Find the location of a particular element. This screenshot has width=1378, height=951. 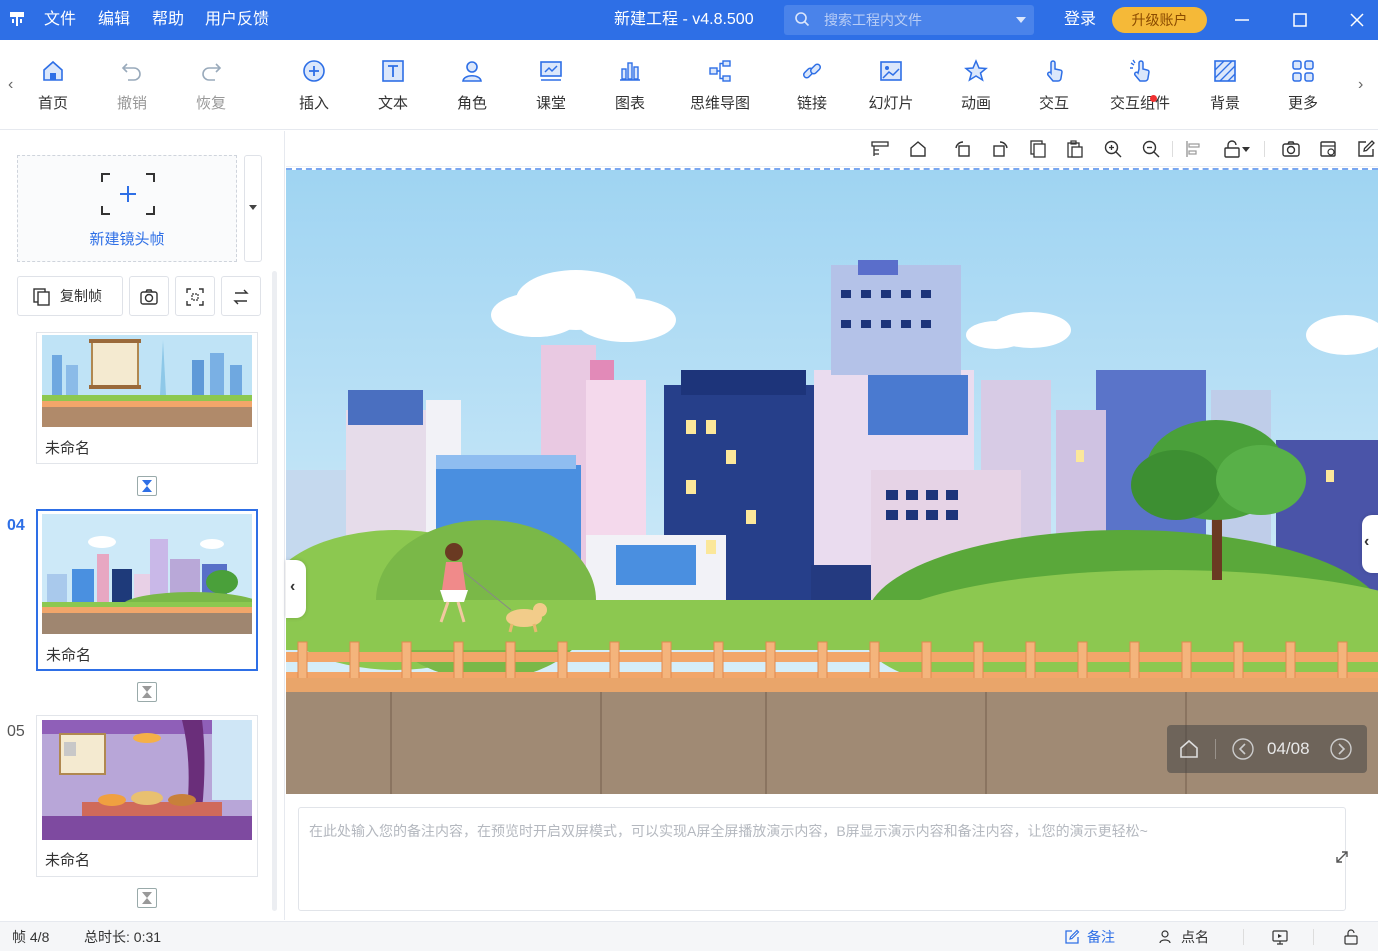

switch-frame-button is located at coordinates (241, 296).